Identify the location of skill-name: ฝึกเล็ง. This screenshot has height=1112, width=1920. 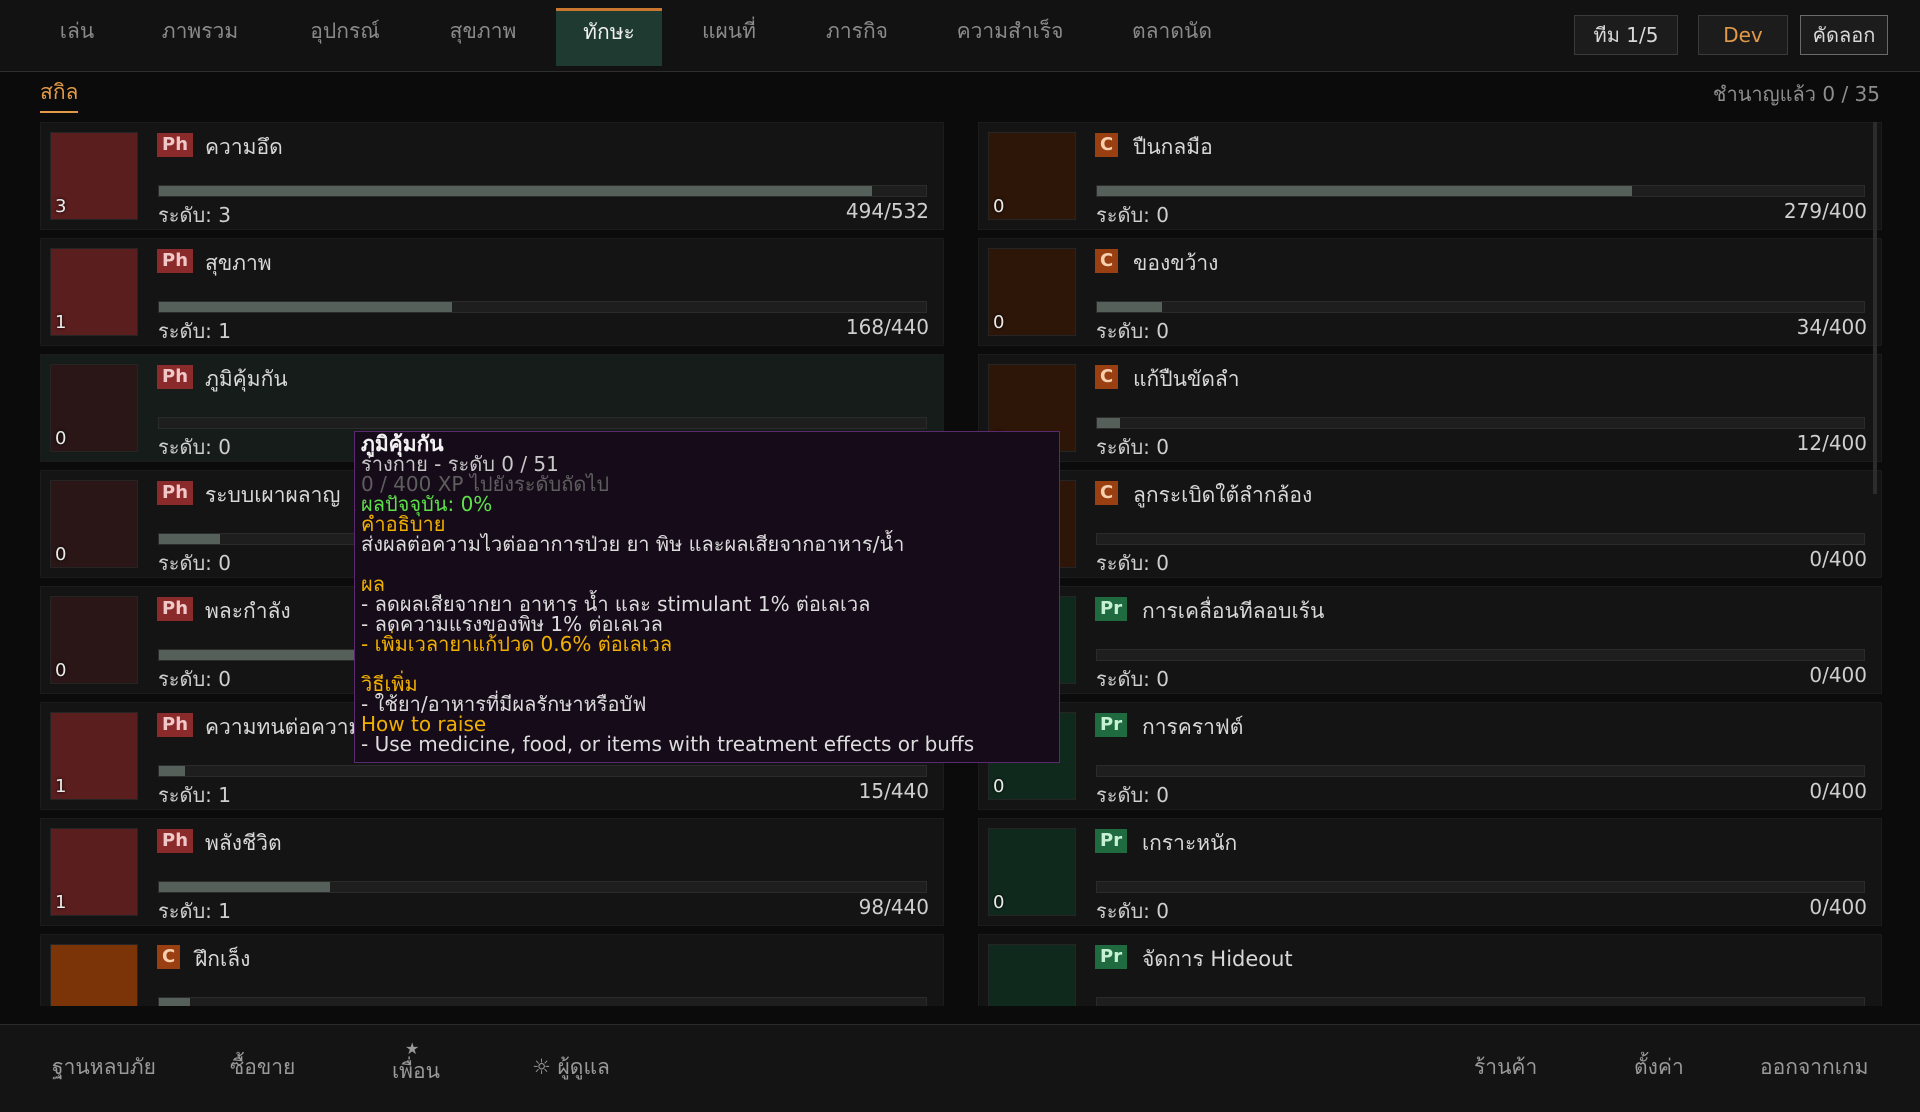
(223, 959).